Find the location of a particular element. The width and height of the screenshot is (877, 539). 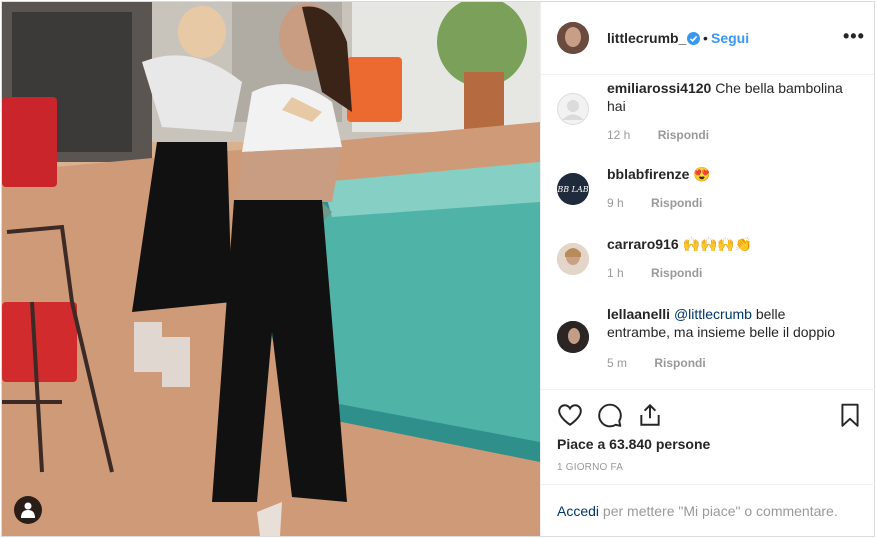

tagged-user-button is located at coordinates (28, 510).